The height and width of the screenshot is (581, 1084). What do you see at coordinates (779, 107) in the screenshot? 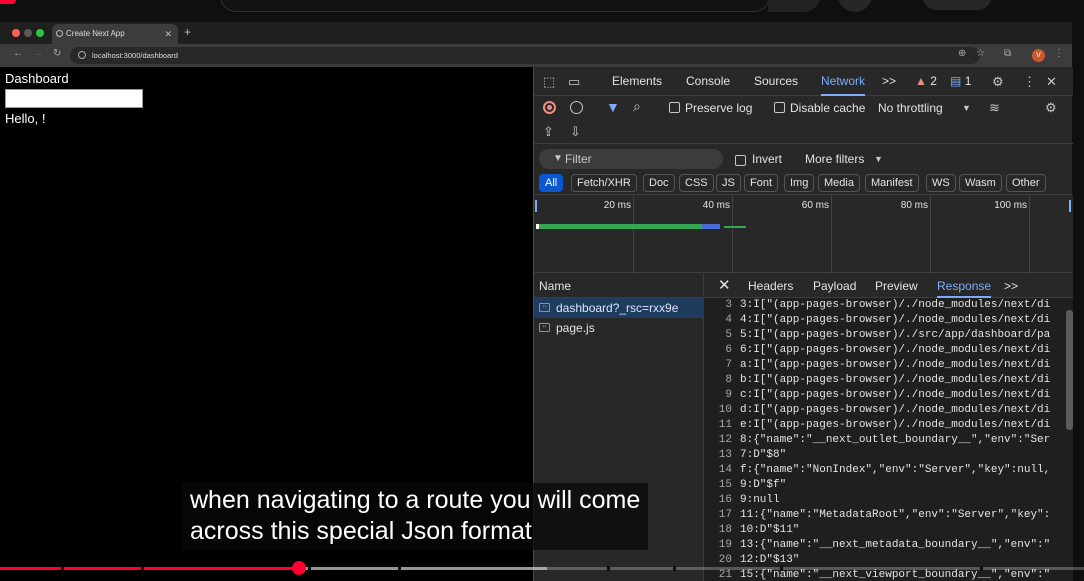
I see `disable-cache-checkbox` at bounding box center [779, 107].